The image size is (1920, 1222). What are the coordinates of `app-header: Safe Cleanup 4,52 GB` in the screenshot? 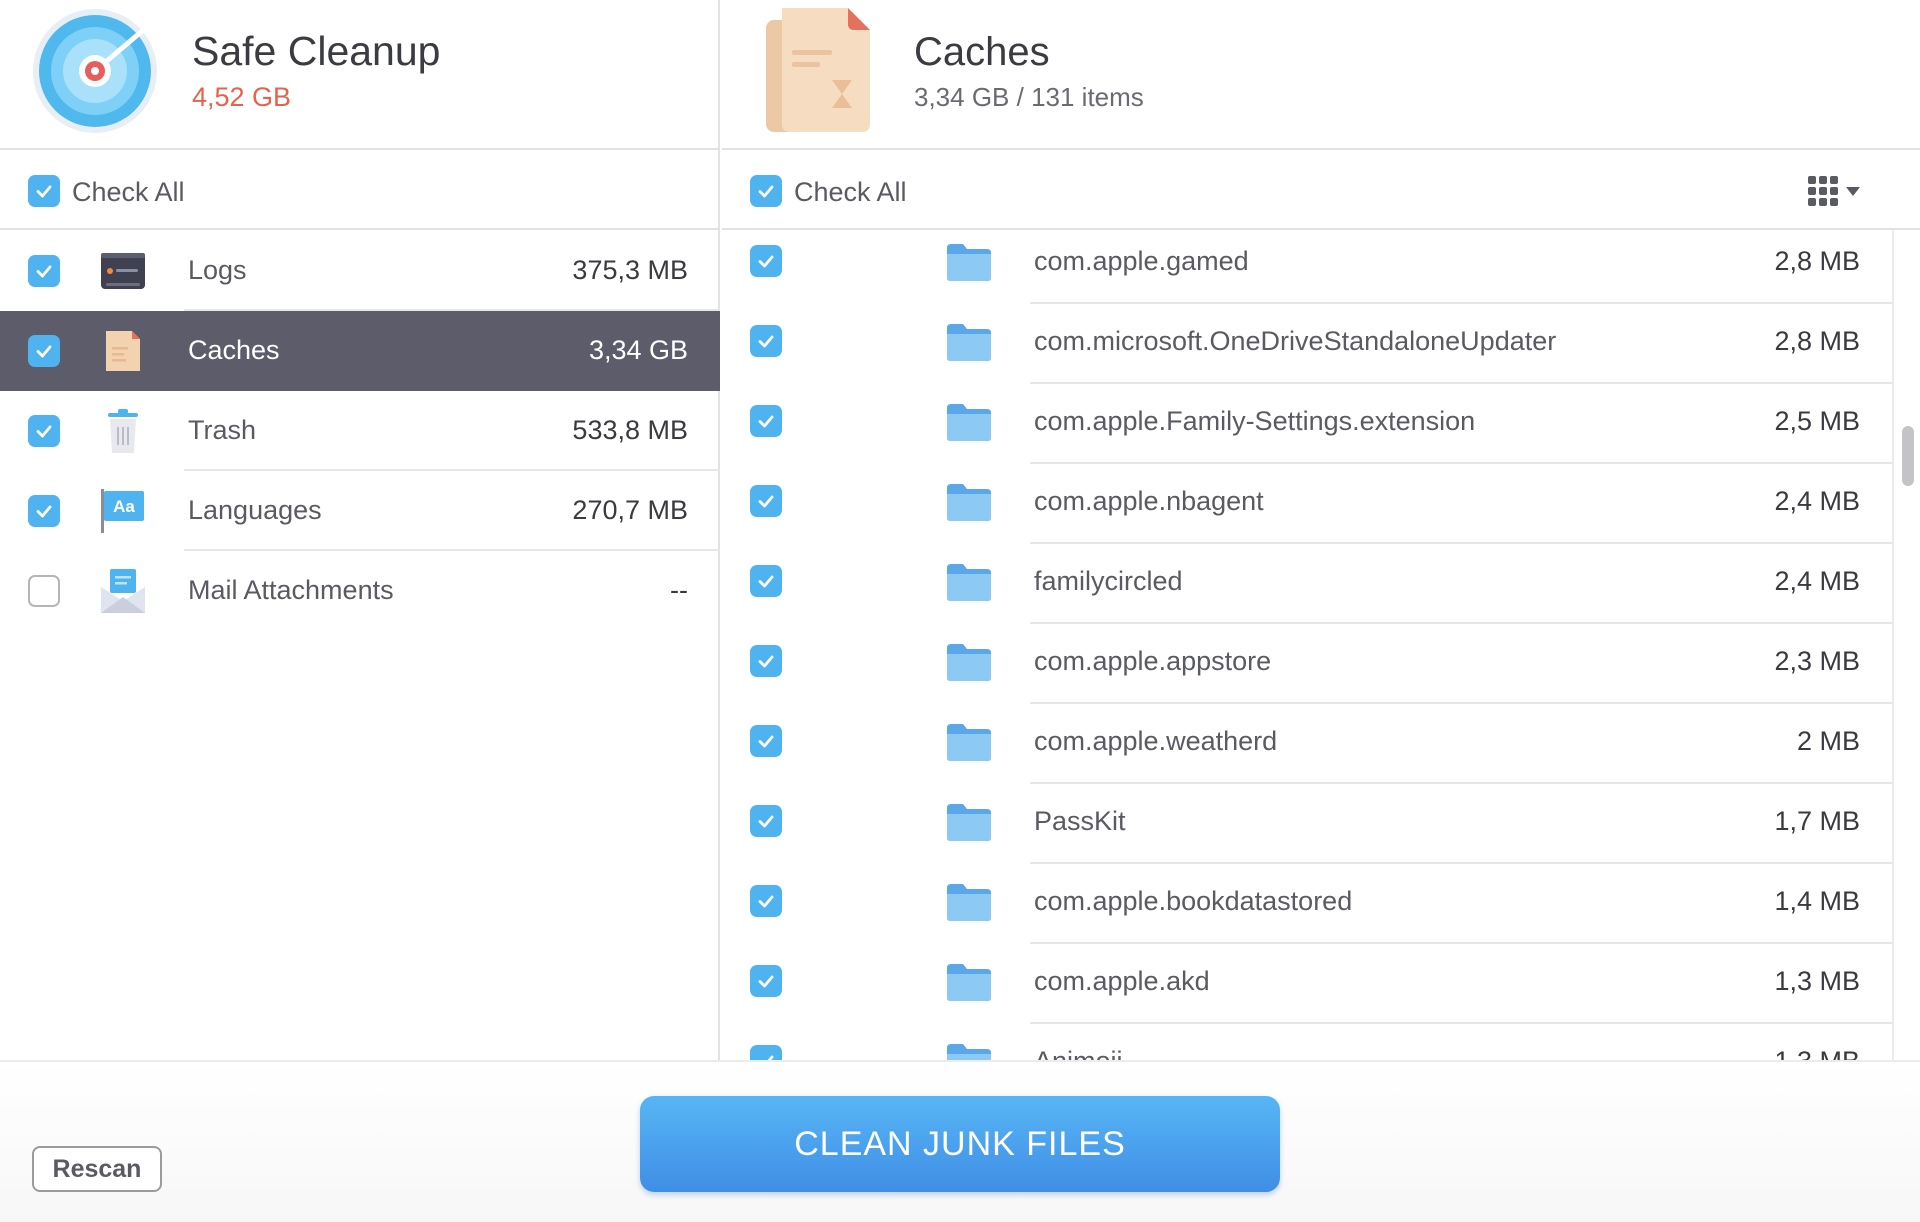 It's located at (360, 75).